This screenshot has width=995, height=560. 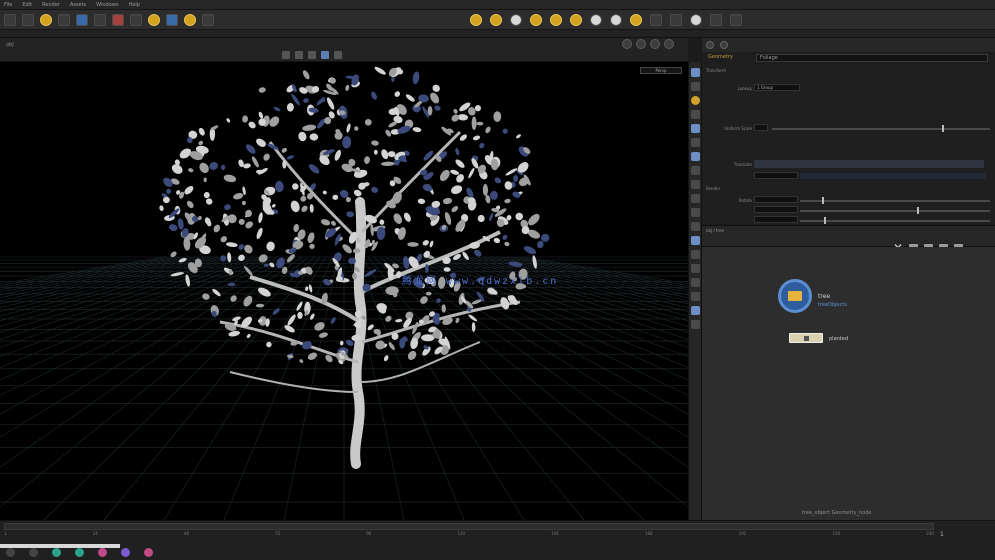 I want to click on menu-help: Help, so click(x=133, y=5).